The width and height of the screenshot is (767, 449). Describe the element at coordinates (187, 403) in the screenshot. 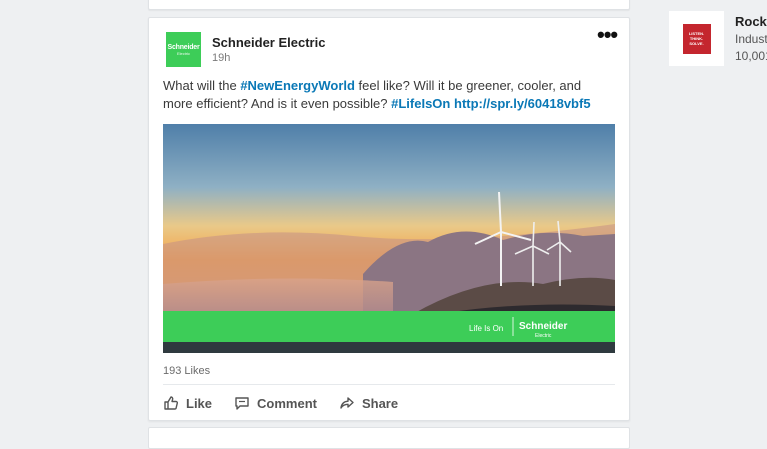

I see `like-button: Like` at that location.